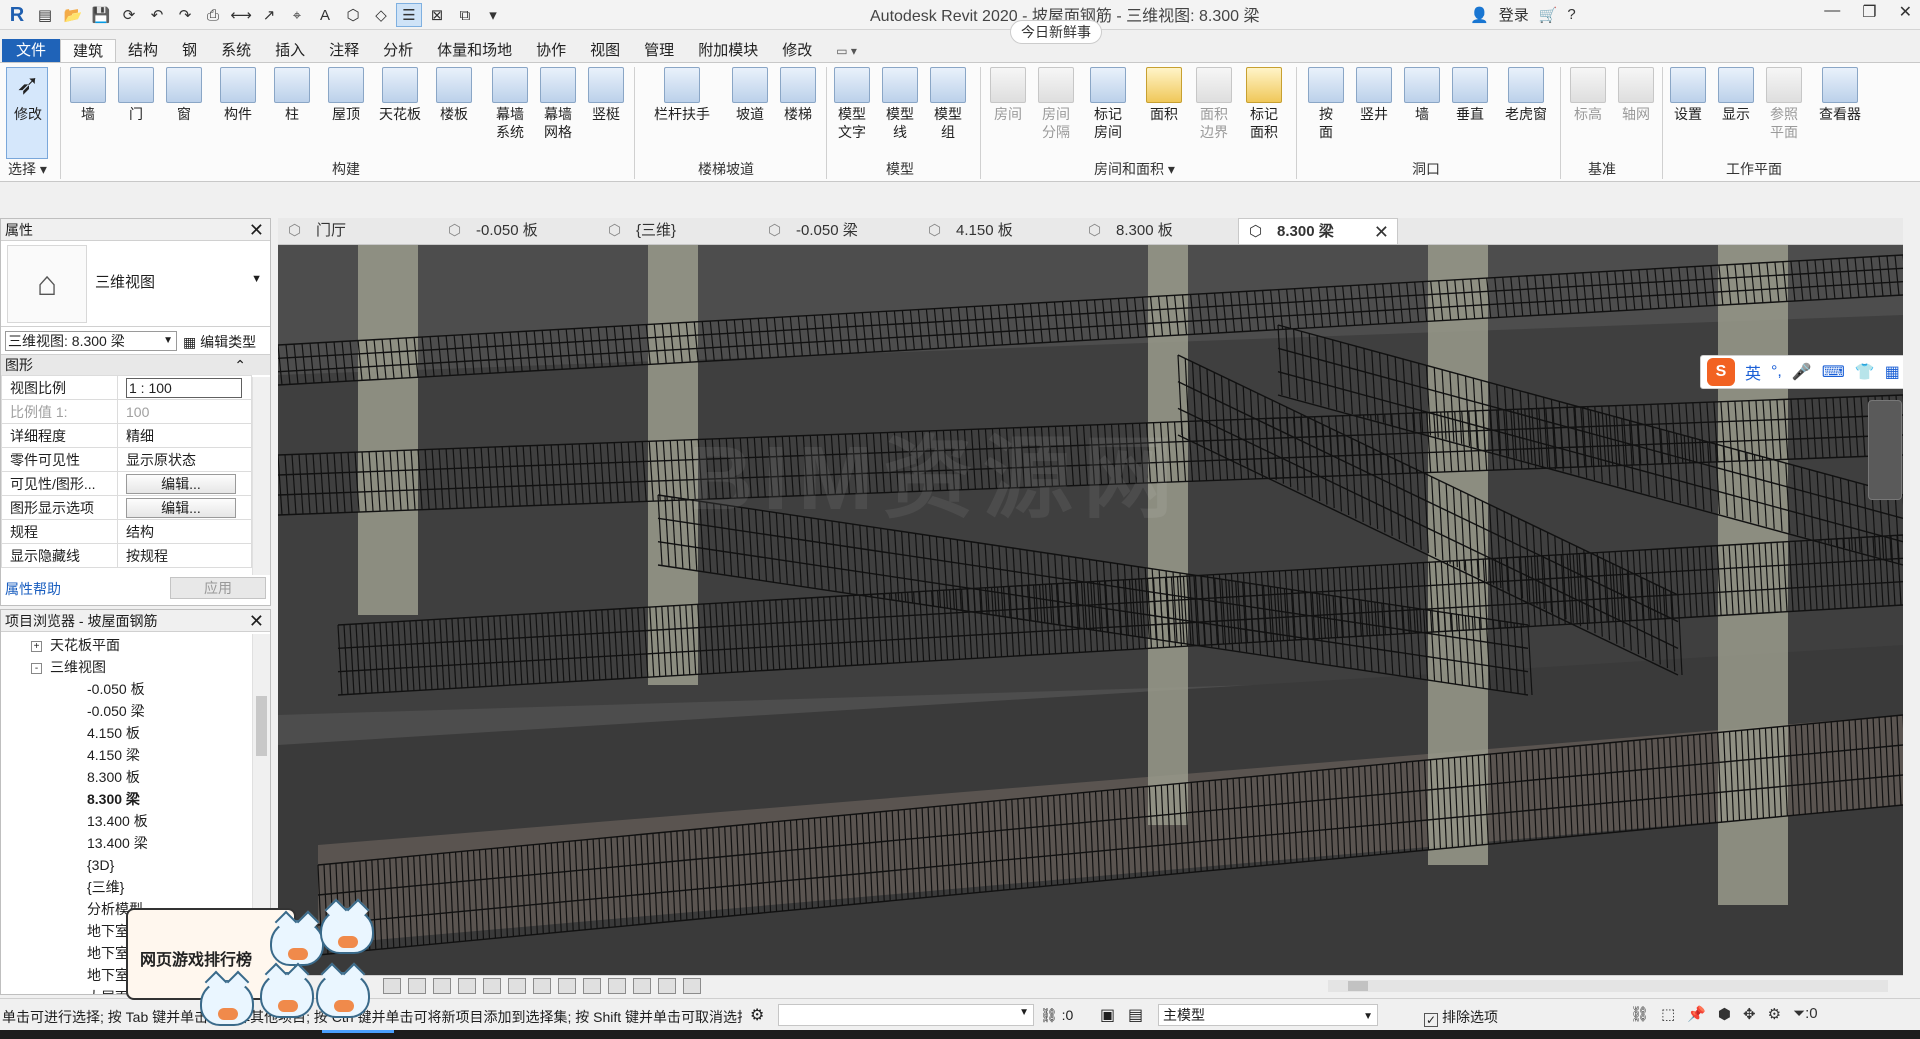 The height and width of the screenshot is (1039, 1920). Describe the element at coordinates (692, 986) in the screenshot. I see `highlight-displacement-icon` at that location.